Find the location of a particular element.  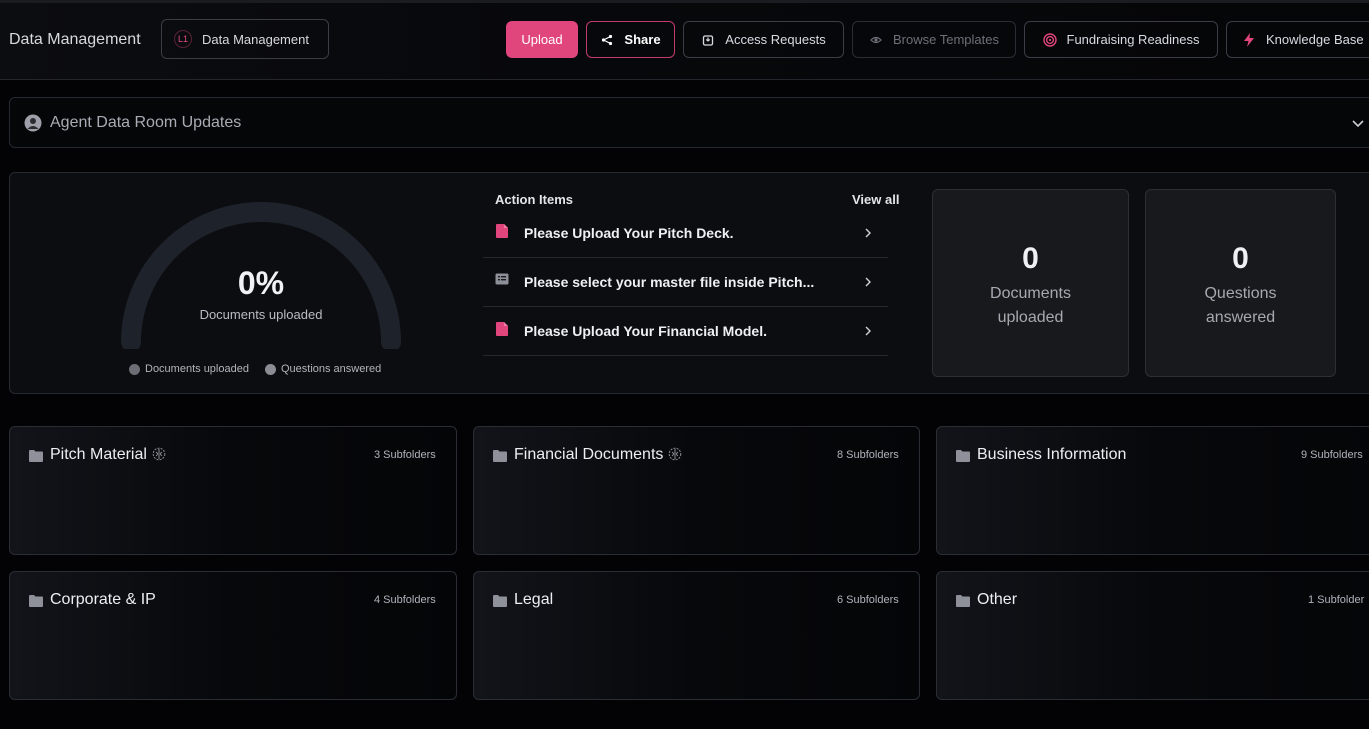

legend-label: Questions answered is located at coordinates (331, 369).